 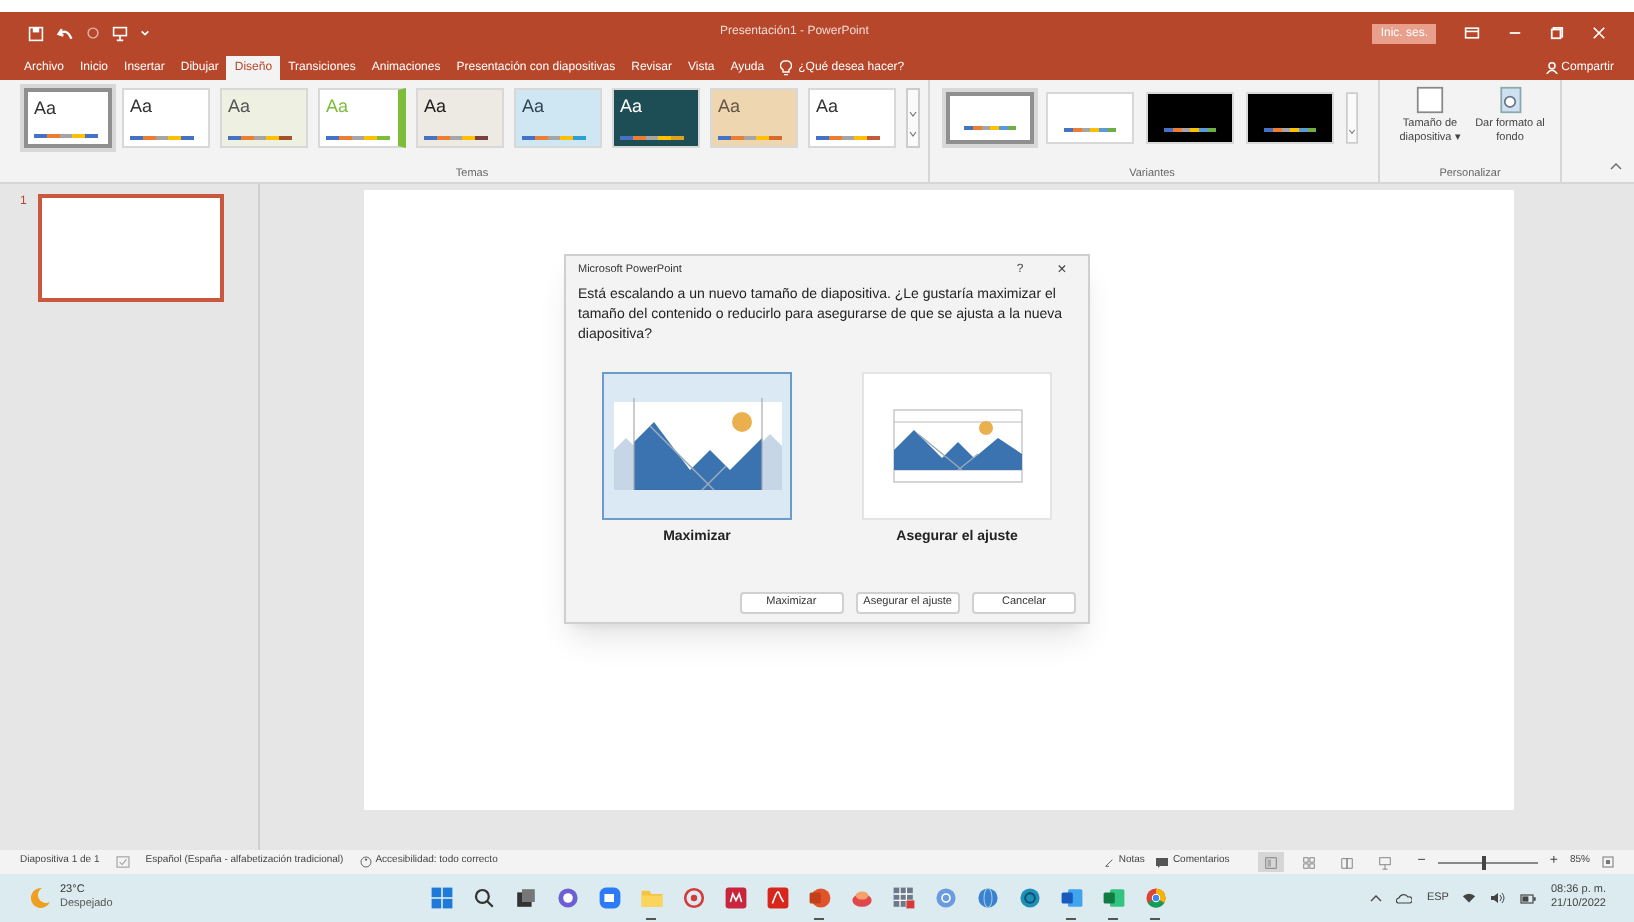 I want to click on wifi-icon, so click(x=1469, y=898).